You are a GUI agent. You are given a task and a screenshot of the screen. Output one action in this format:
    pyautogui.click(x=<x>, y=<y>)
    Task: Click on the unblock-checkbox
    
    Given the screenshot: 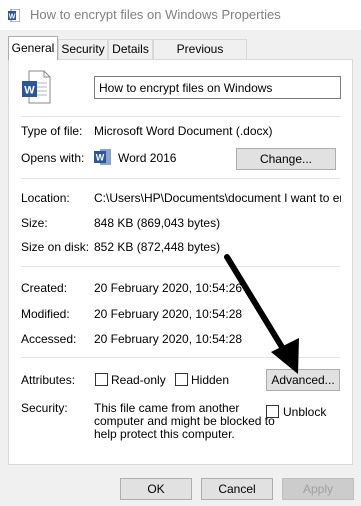 What is the action you would take?
    pyautogui.click(x=272, y=411)
    